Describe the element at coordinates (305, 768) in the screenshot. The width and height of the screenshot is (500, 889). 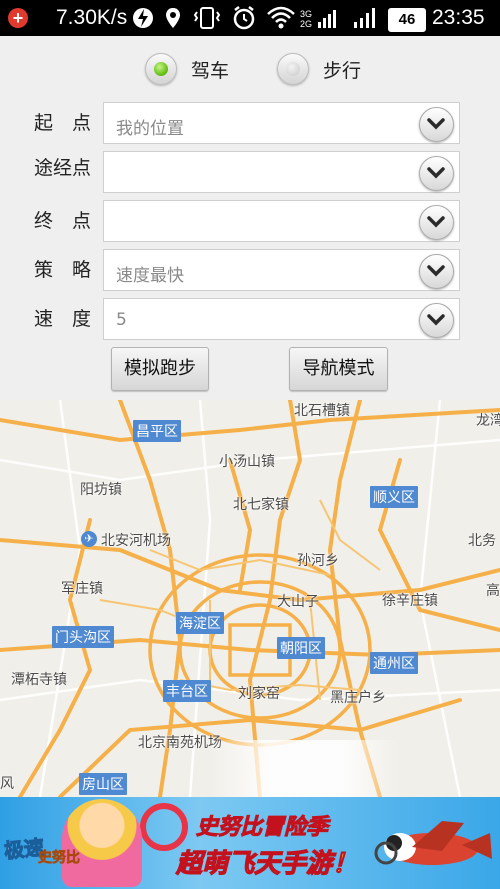
I see `map-overlay` at that location.